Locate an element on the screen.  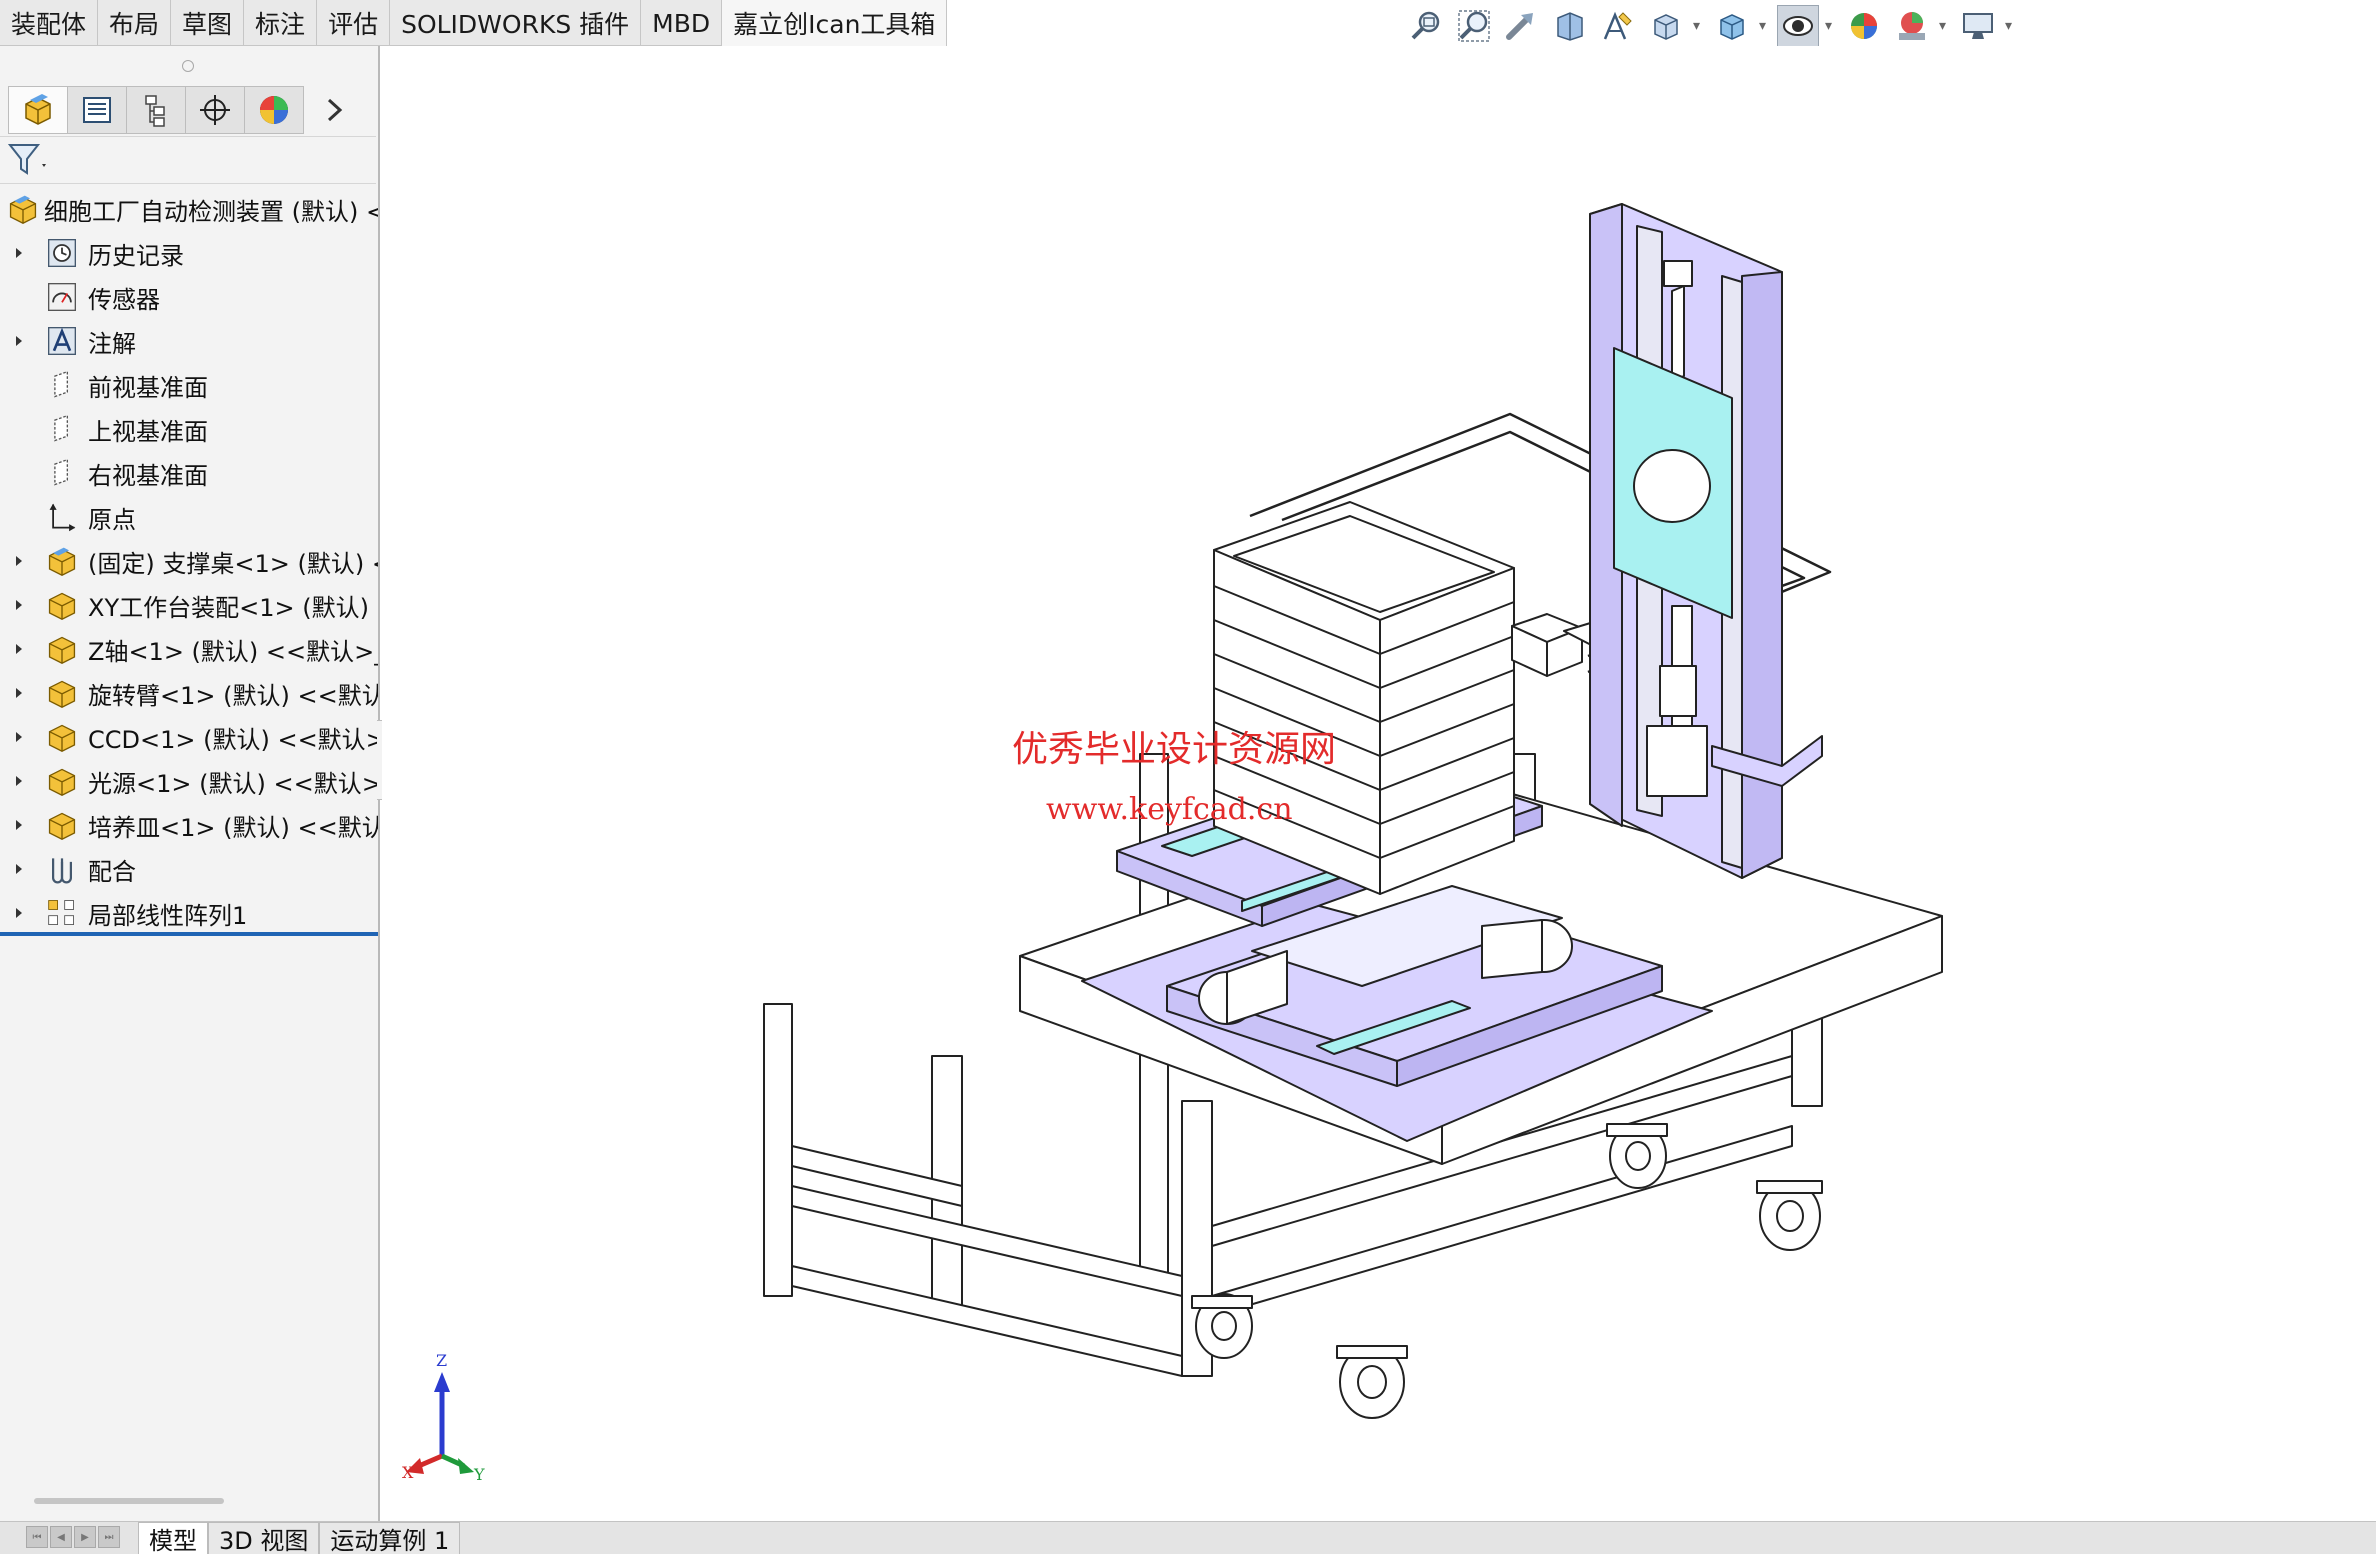
view-orientation-icon is located at coordinates (1666, 26).